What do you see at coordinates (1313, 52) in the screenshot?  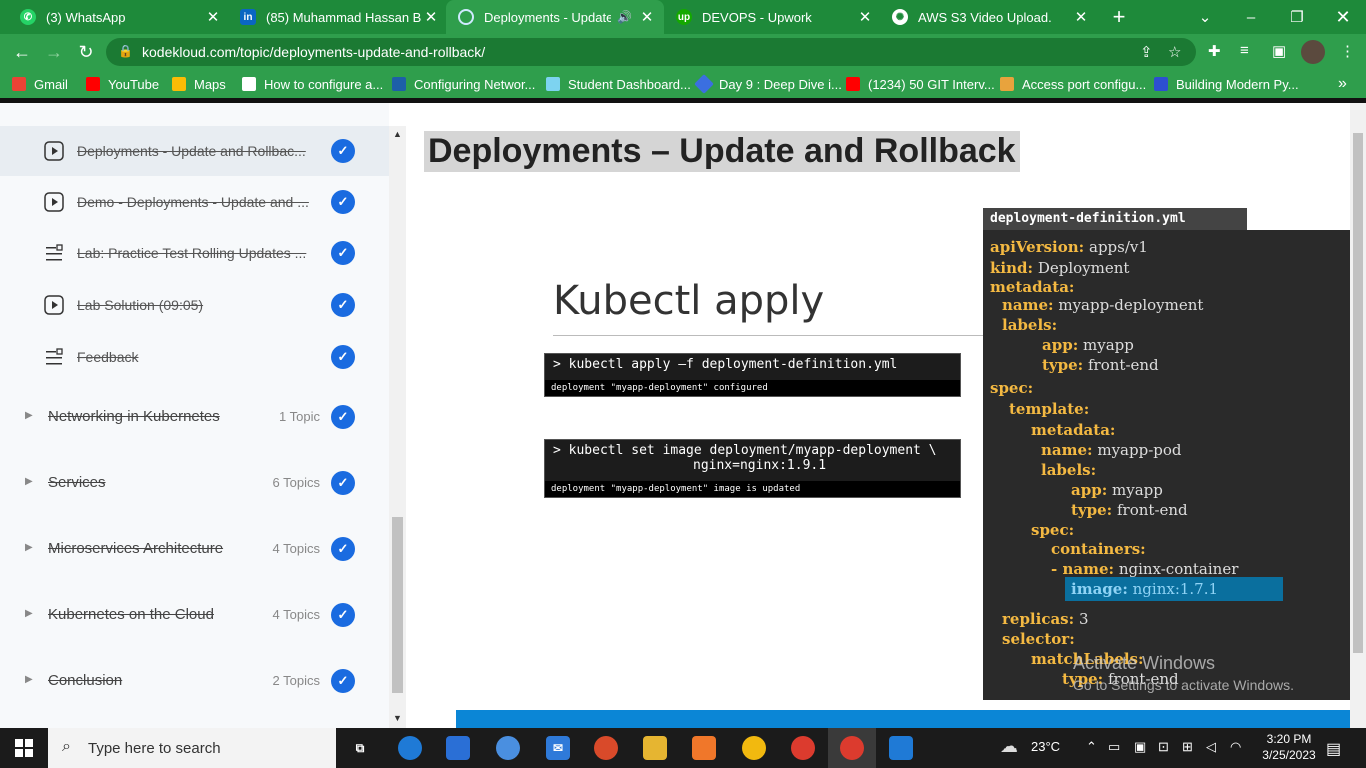 I see `profile-avatar` at bounding box center [1313, 52].